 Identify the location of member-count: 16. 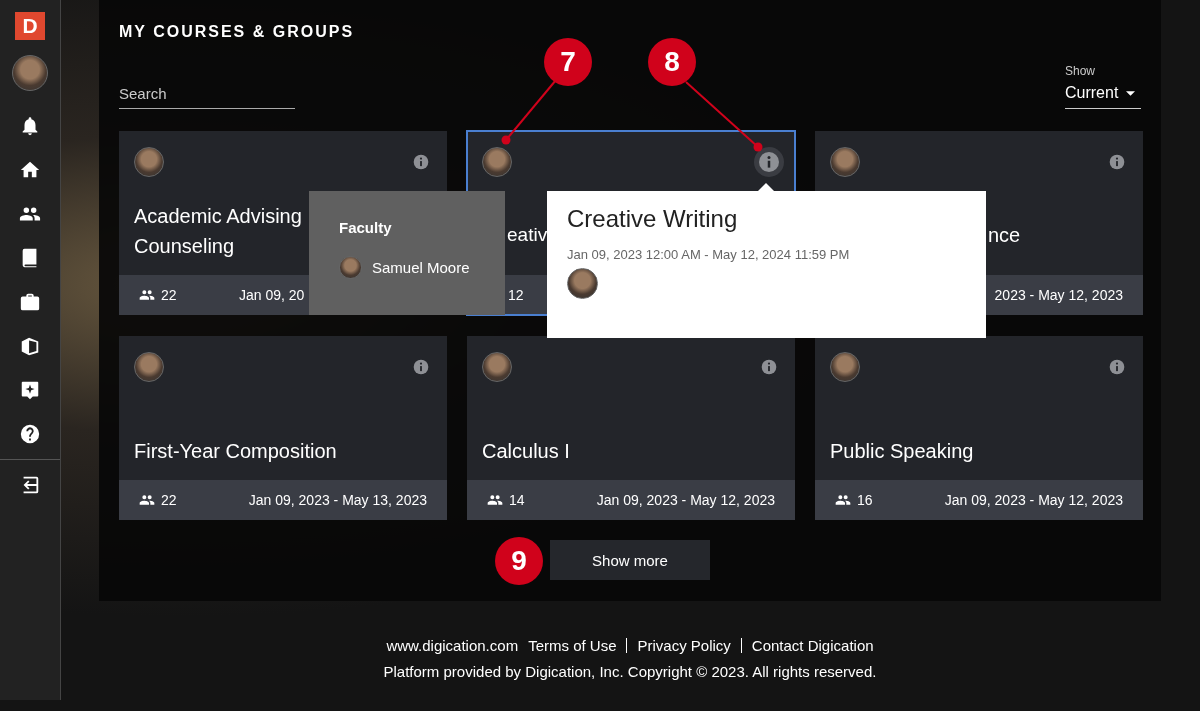
(865, 500).